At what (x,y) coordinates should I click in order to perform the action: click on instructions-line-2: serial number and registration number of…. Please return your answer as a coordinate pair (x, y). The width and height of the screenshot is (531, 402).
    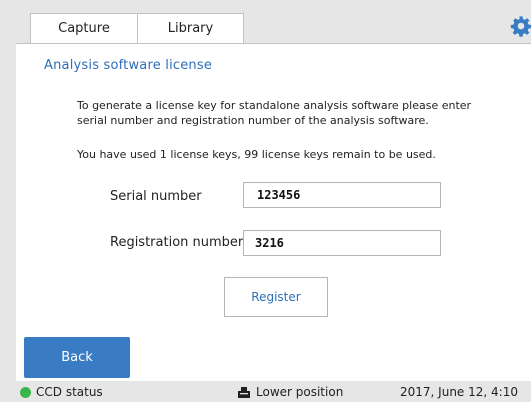
    Looking at the image, I should click on (253, 120).